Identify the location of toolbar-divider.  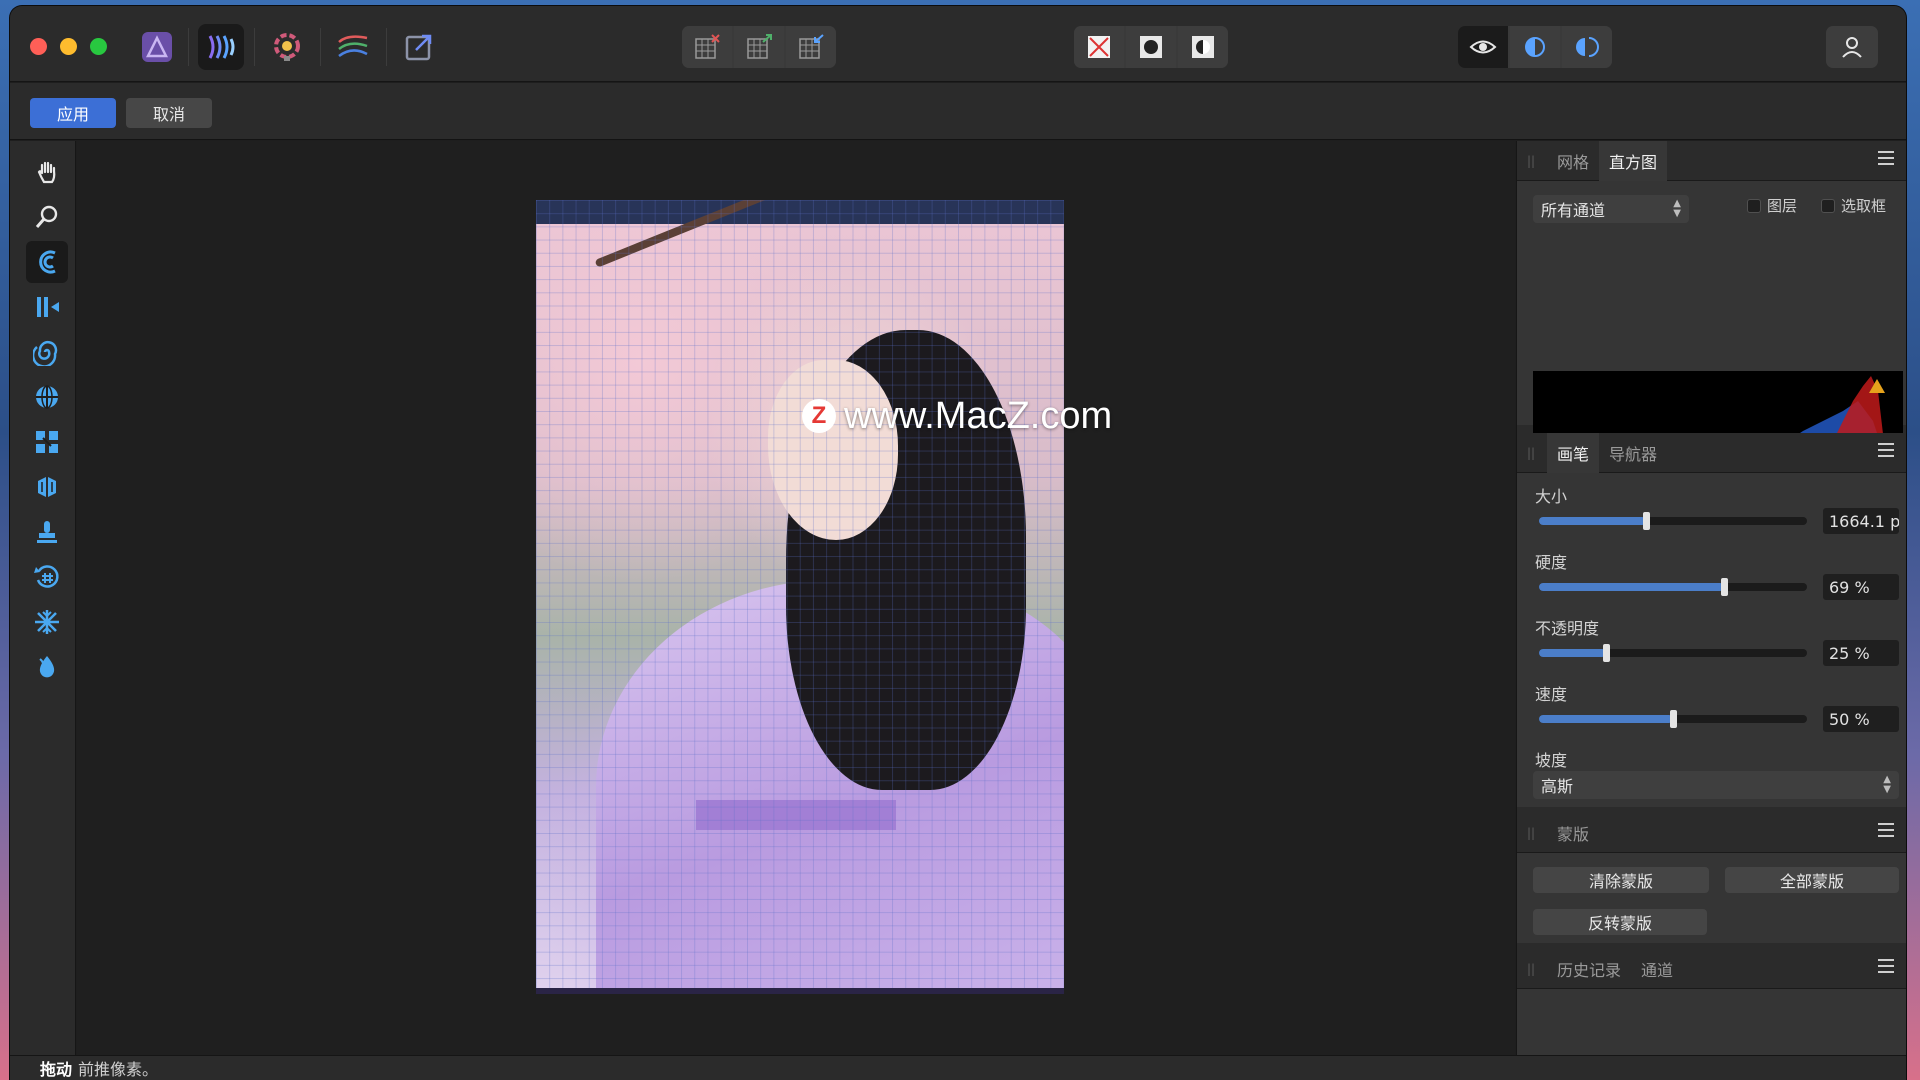
(320, 47).